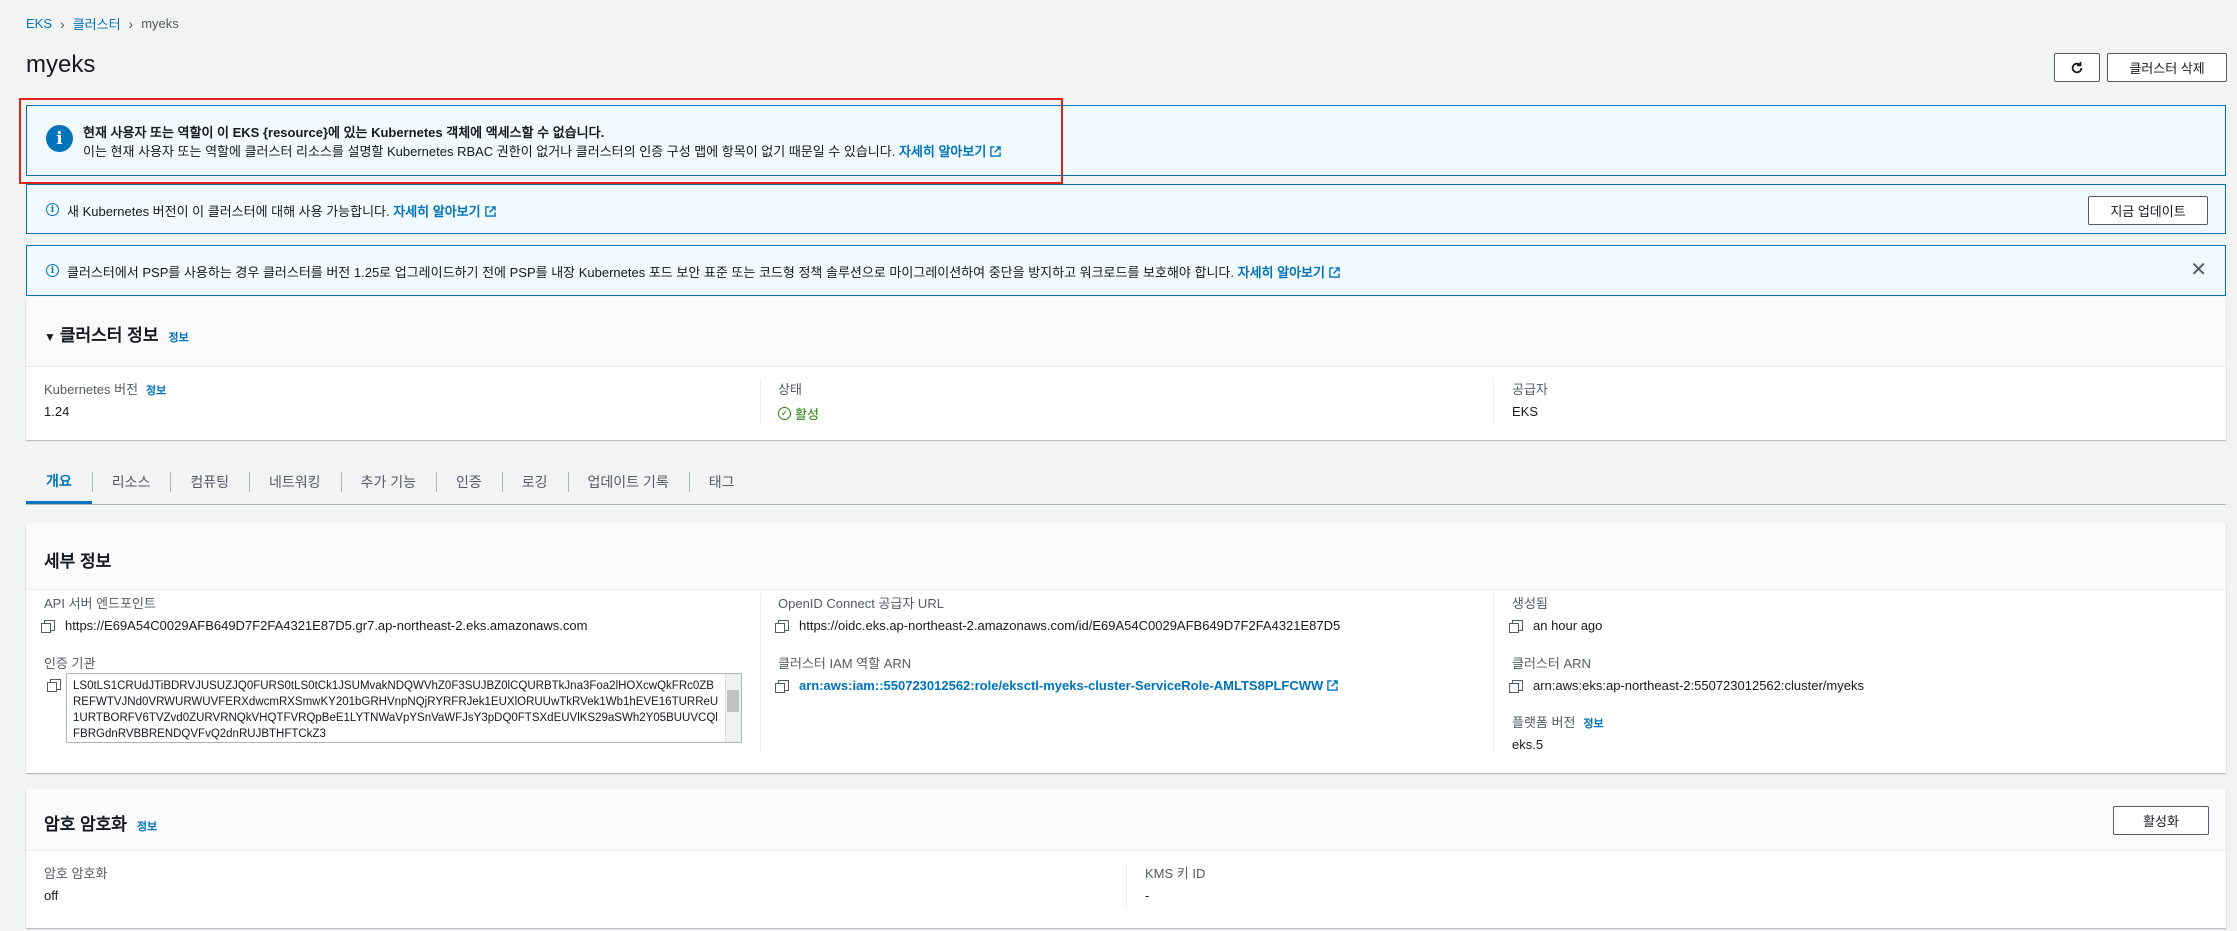 Image resolution: width=2237 pixels, height=931 pixels. What do you see at coordinates (75, 883) in the screenshot?
I see `secrets-encryption-field: 암호 암호화 off` at bounding box center [75, 883].